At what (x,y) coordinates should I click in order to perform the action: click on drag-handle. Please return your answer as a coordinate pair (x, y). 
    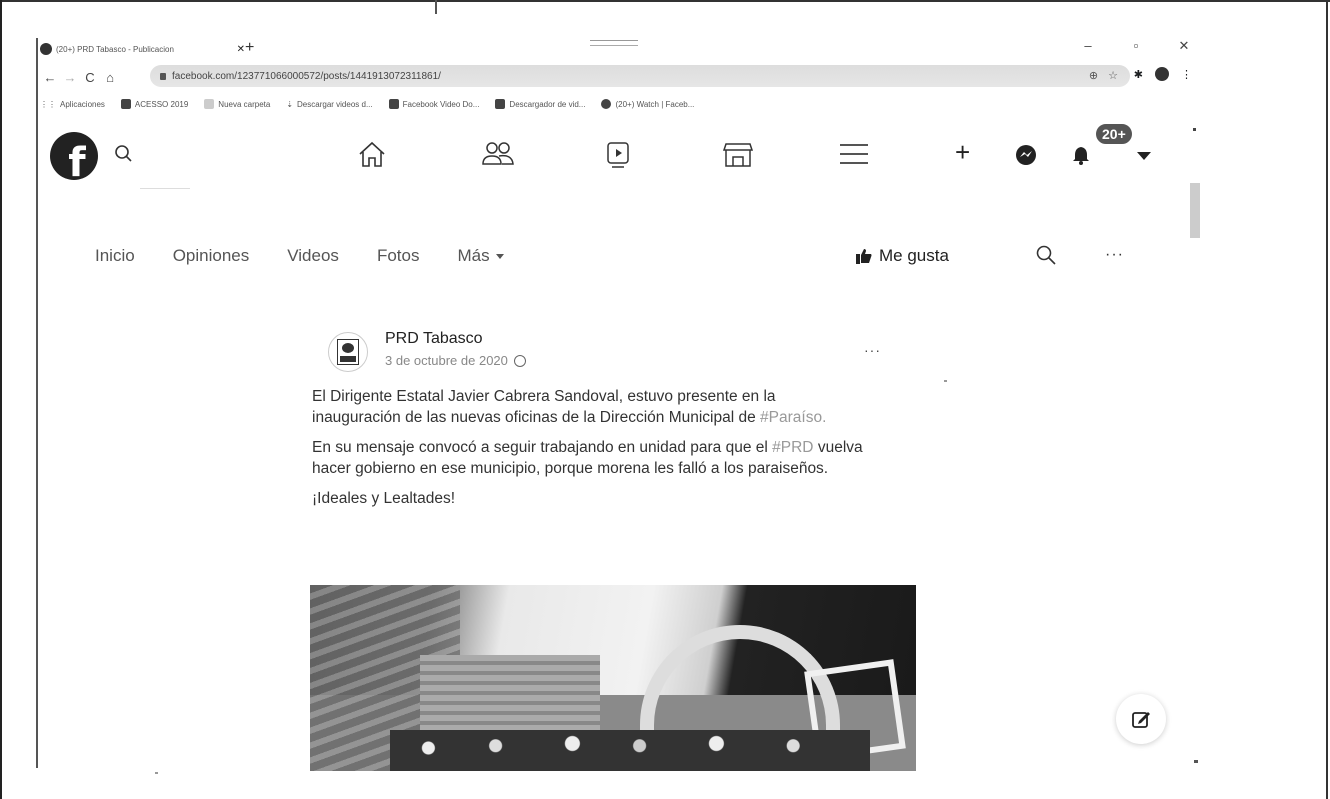
    Looking at the image, I should click on (614, 43).